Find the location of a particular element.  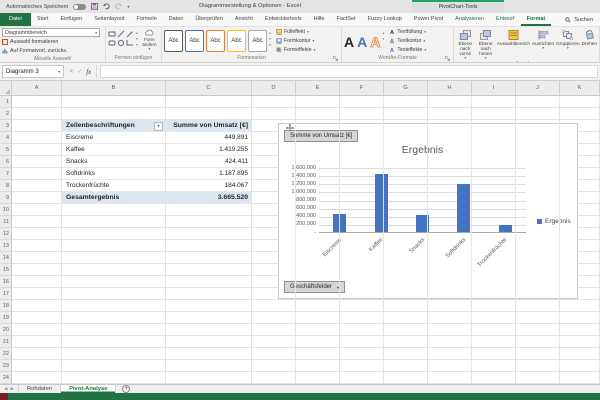

group-button: Gruppieren ▾ is located at coordinates (568, 44).